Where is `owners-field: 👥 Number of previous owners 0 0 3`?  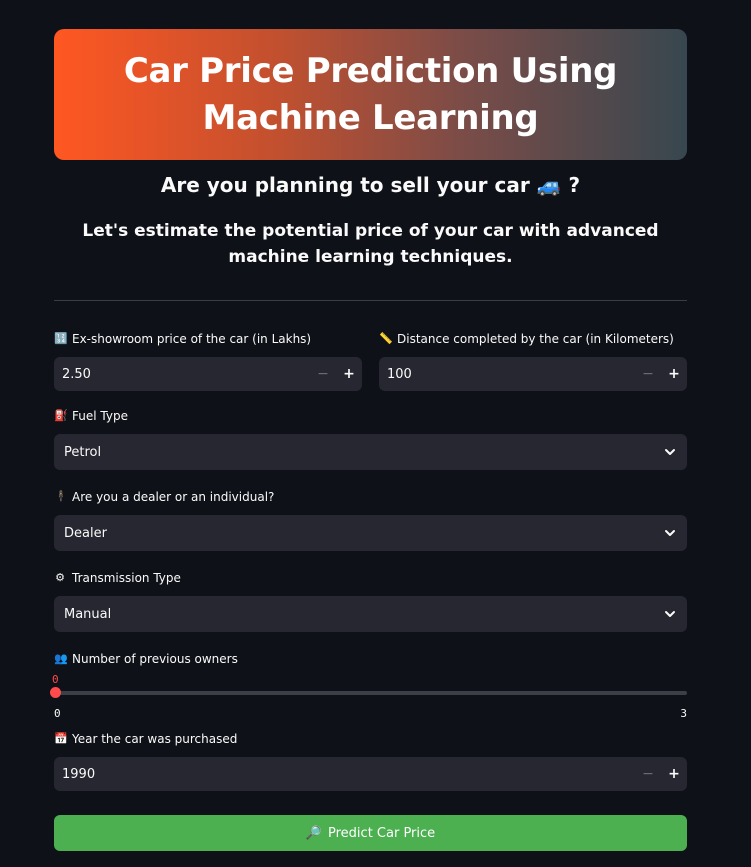
owners-field: 👥 Number of previous owners 0 0 3 is located at coordinates (368, 685).